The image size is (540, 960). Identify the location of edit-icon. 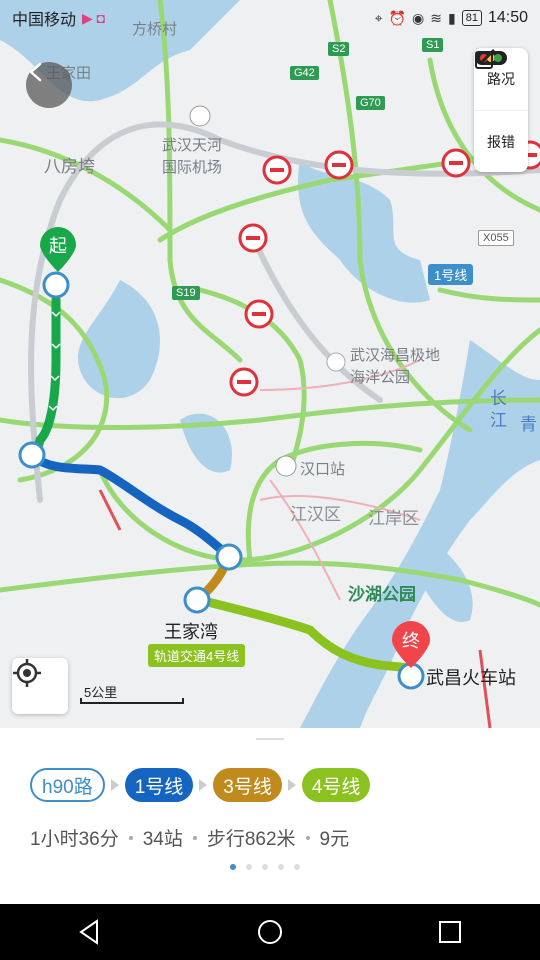
(485, 59).